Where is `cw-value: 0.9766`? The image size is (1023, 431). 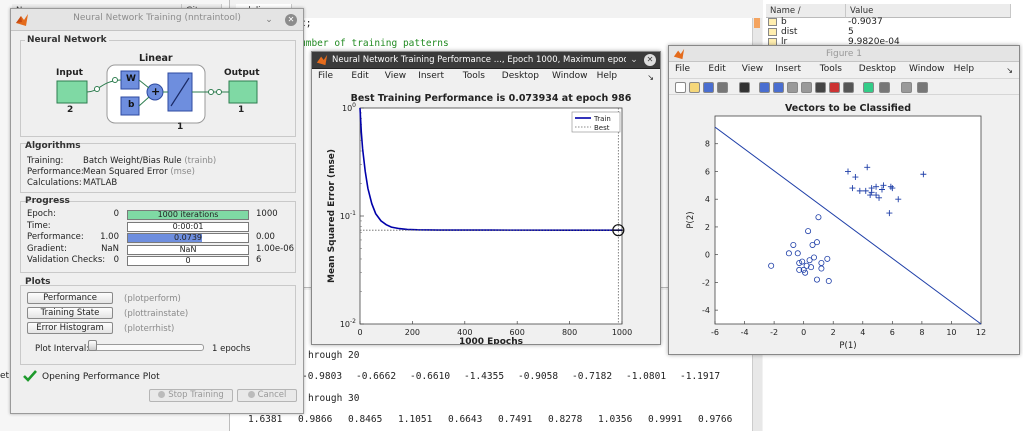
cw-value: 0.9766 is located at coordinates (715, 419).